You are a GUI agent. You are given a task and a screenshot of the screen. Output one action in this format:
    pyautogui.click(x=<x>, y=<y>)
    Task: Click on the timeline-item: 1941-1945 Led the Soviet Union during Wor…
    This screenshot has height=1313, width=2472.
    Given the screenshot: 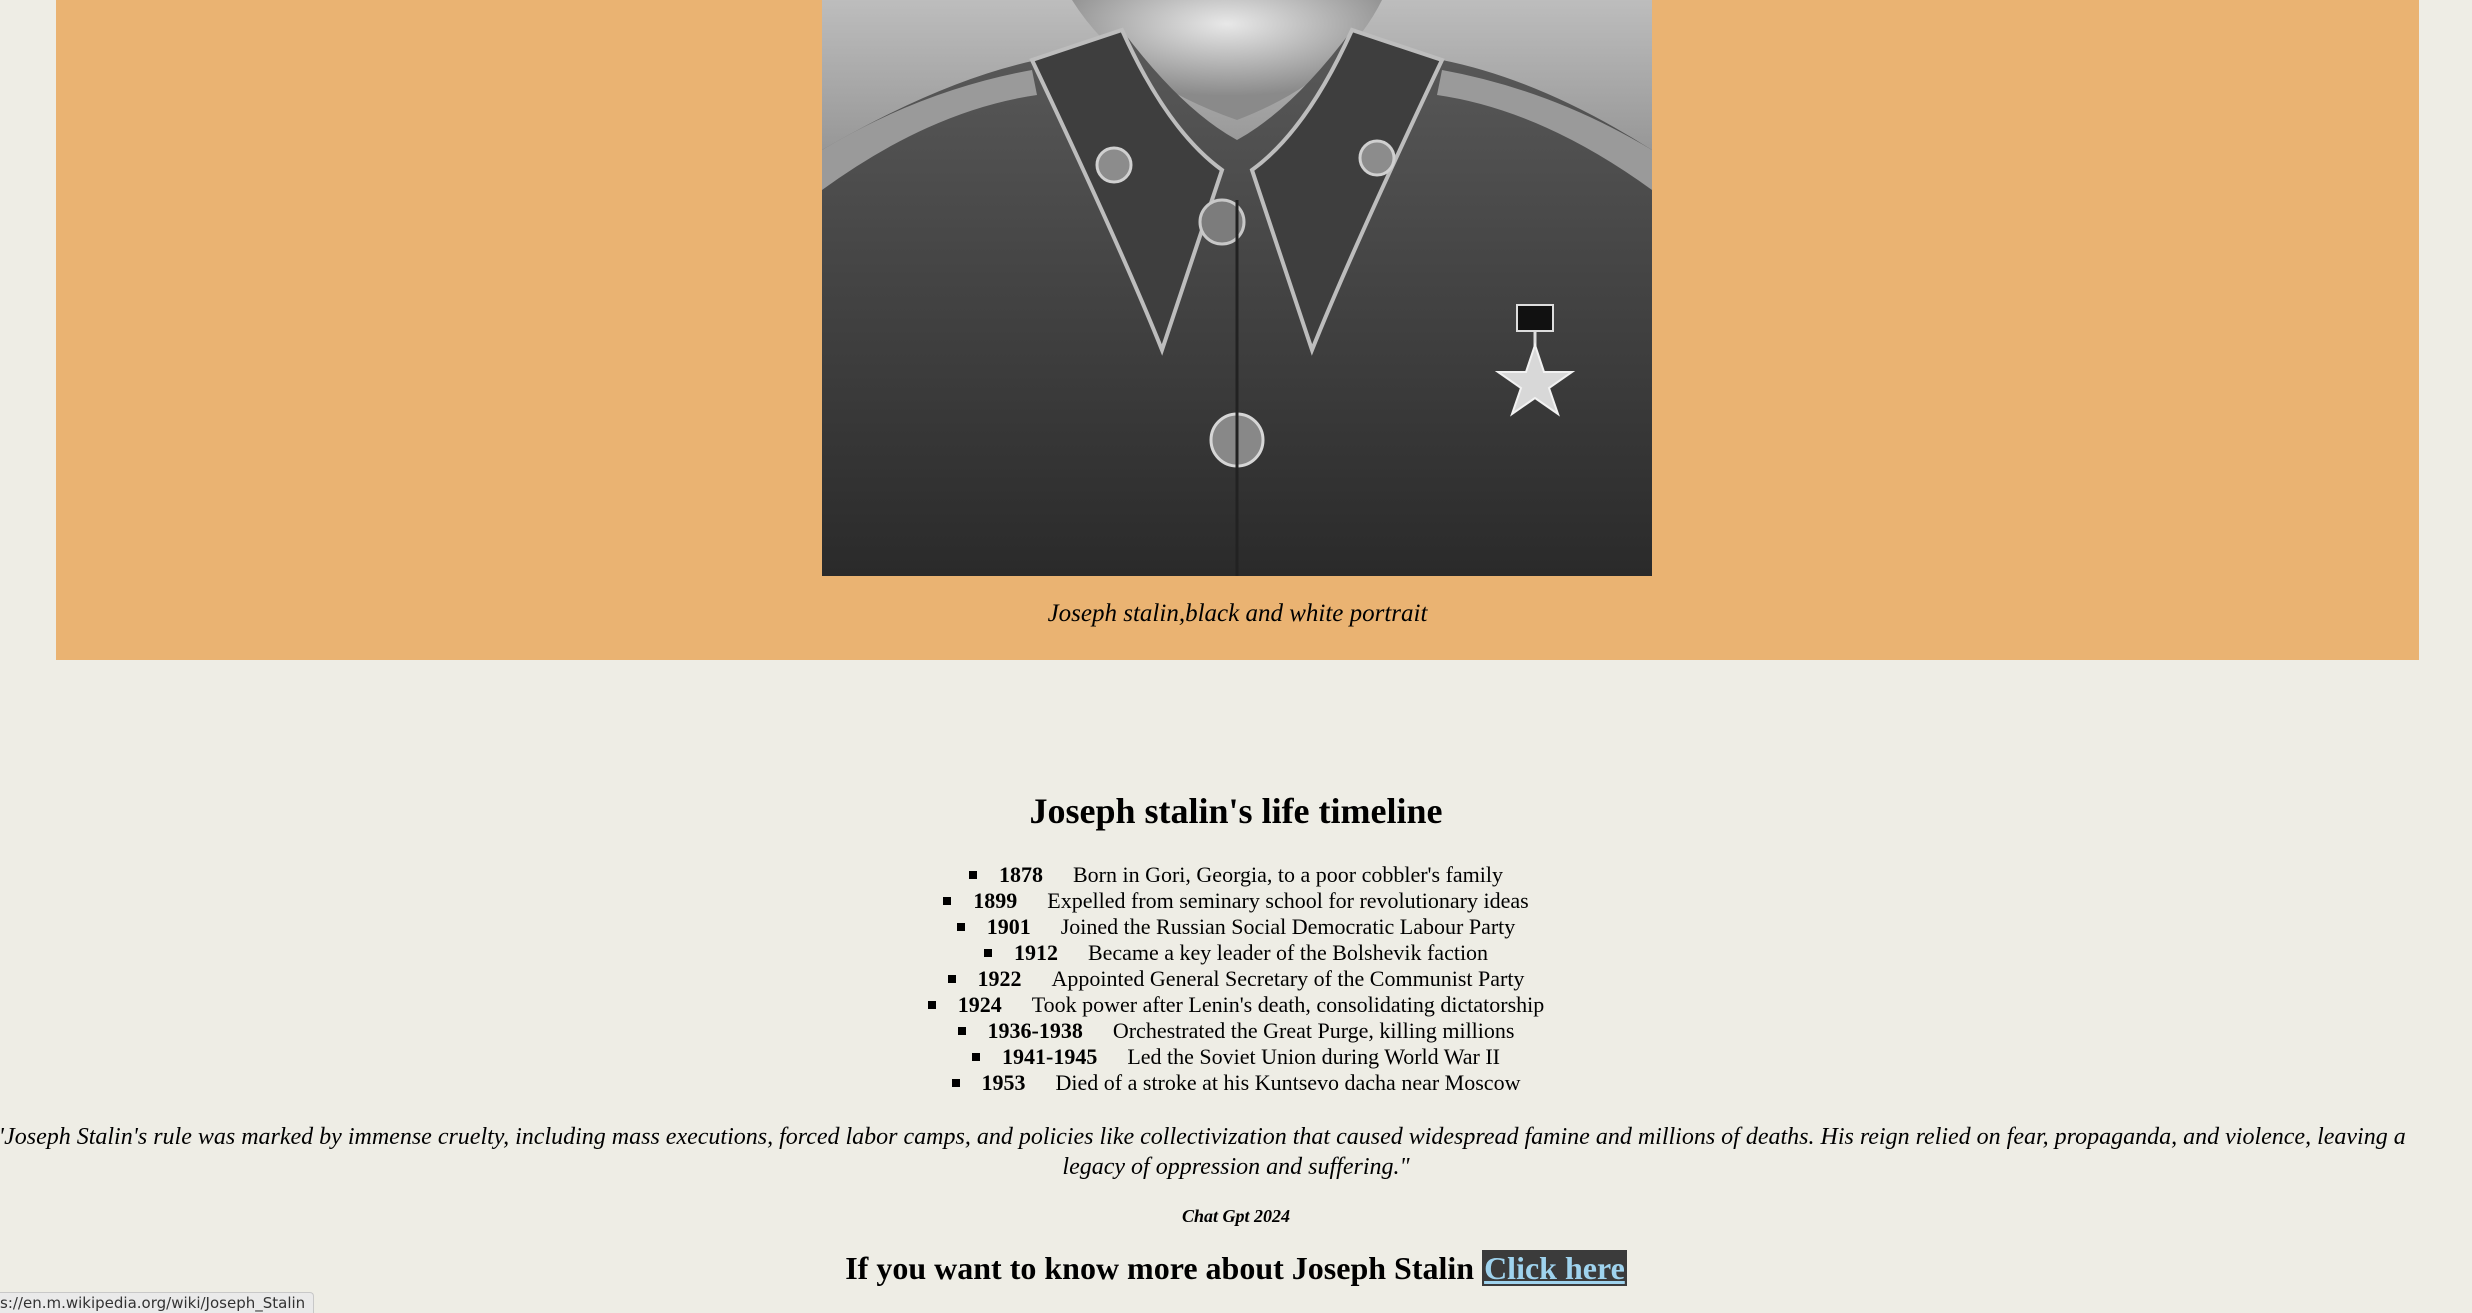 What is the action you would take?
    pyautogui.click(x=1236, y=1057)
    